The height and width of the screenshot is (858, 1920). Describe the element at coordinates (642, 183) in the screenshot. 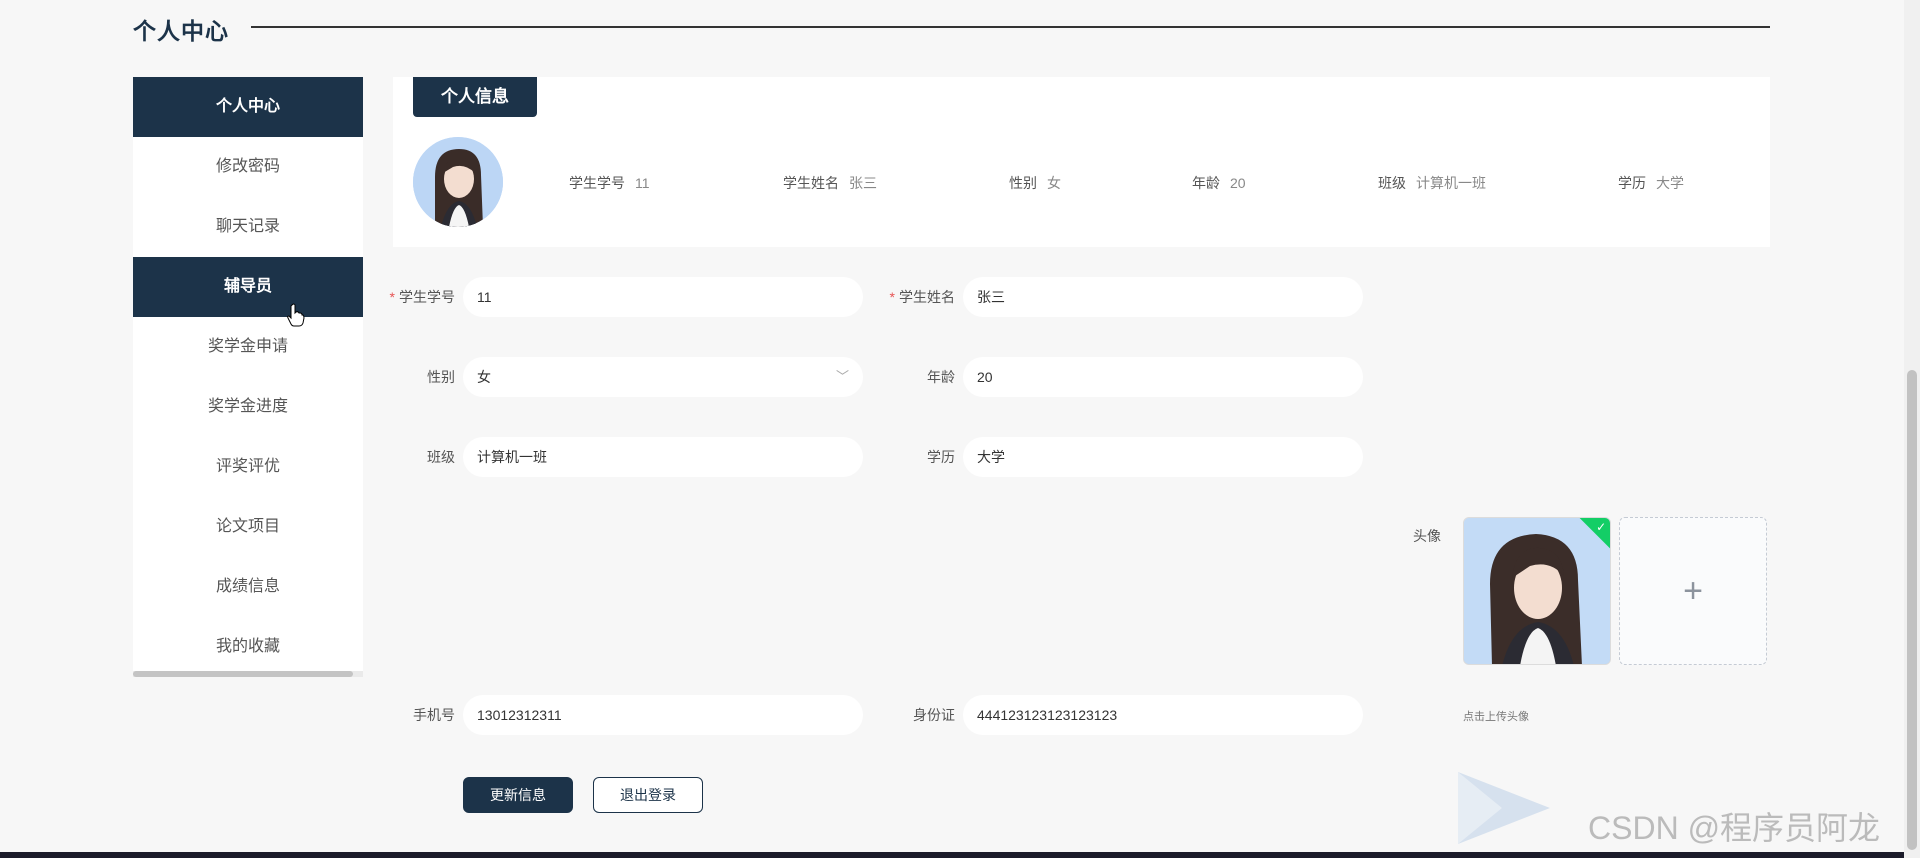

I see `info-student-id-value: 11` at that location.